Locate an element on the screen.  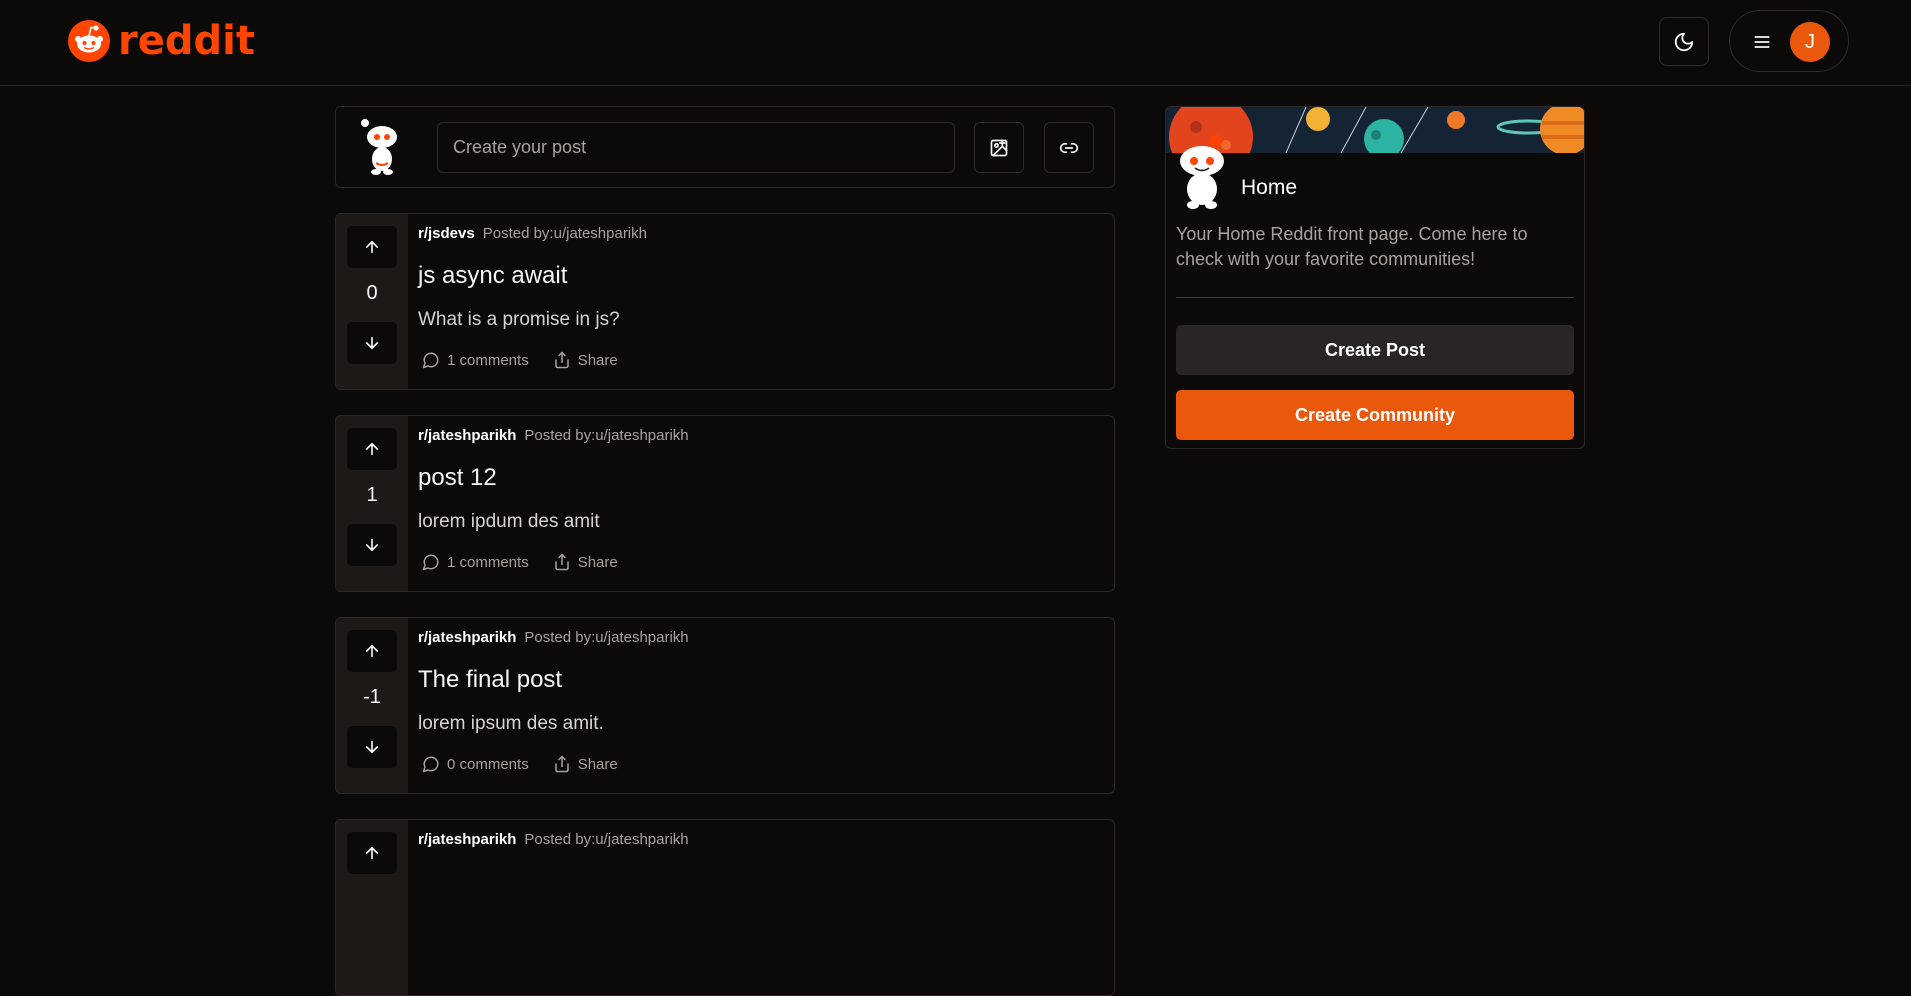
post-title: The final post is located at coordinates (490, 680).